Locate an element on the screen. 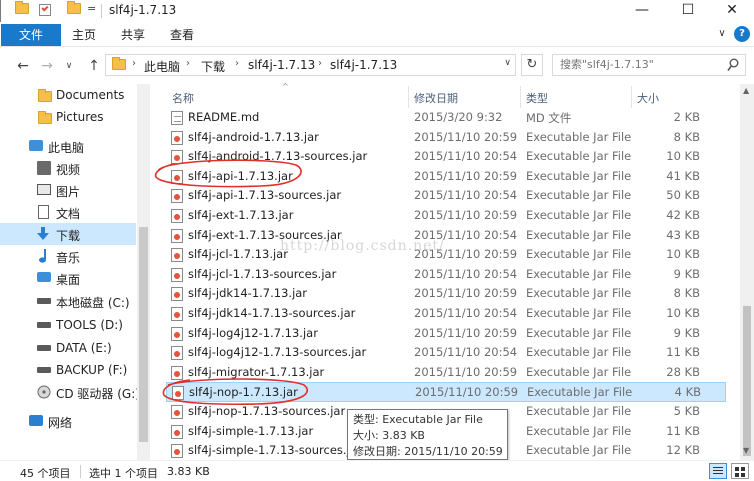 Image resolution: width=754 pixels, height=481 pixels. file-size: 2 KB is located at coordinates (686, 117).